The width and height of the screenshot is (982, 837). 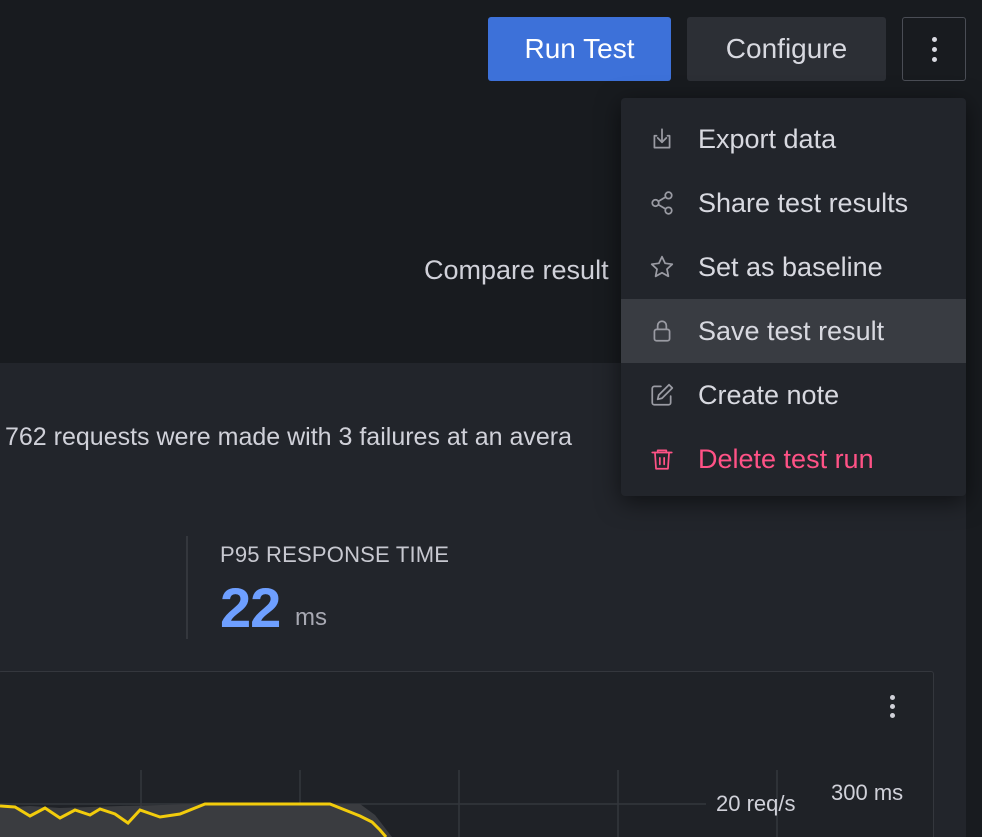 I want to click on menu-item-save-result: Save test result, so click(x=793, y=331).